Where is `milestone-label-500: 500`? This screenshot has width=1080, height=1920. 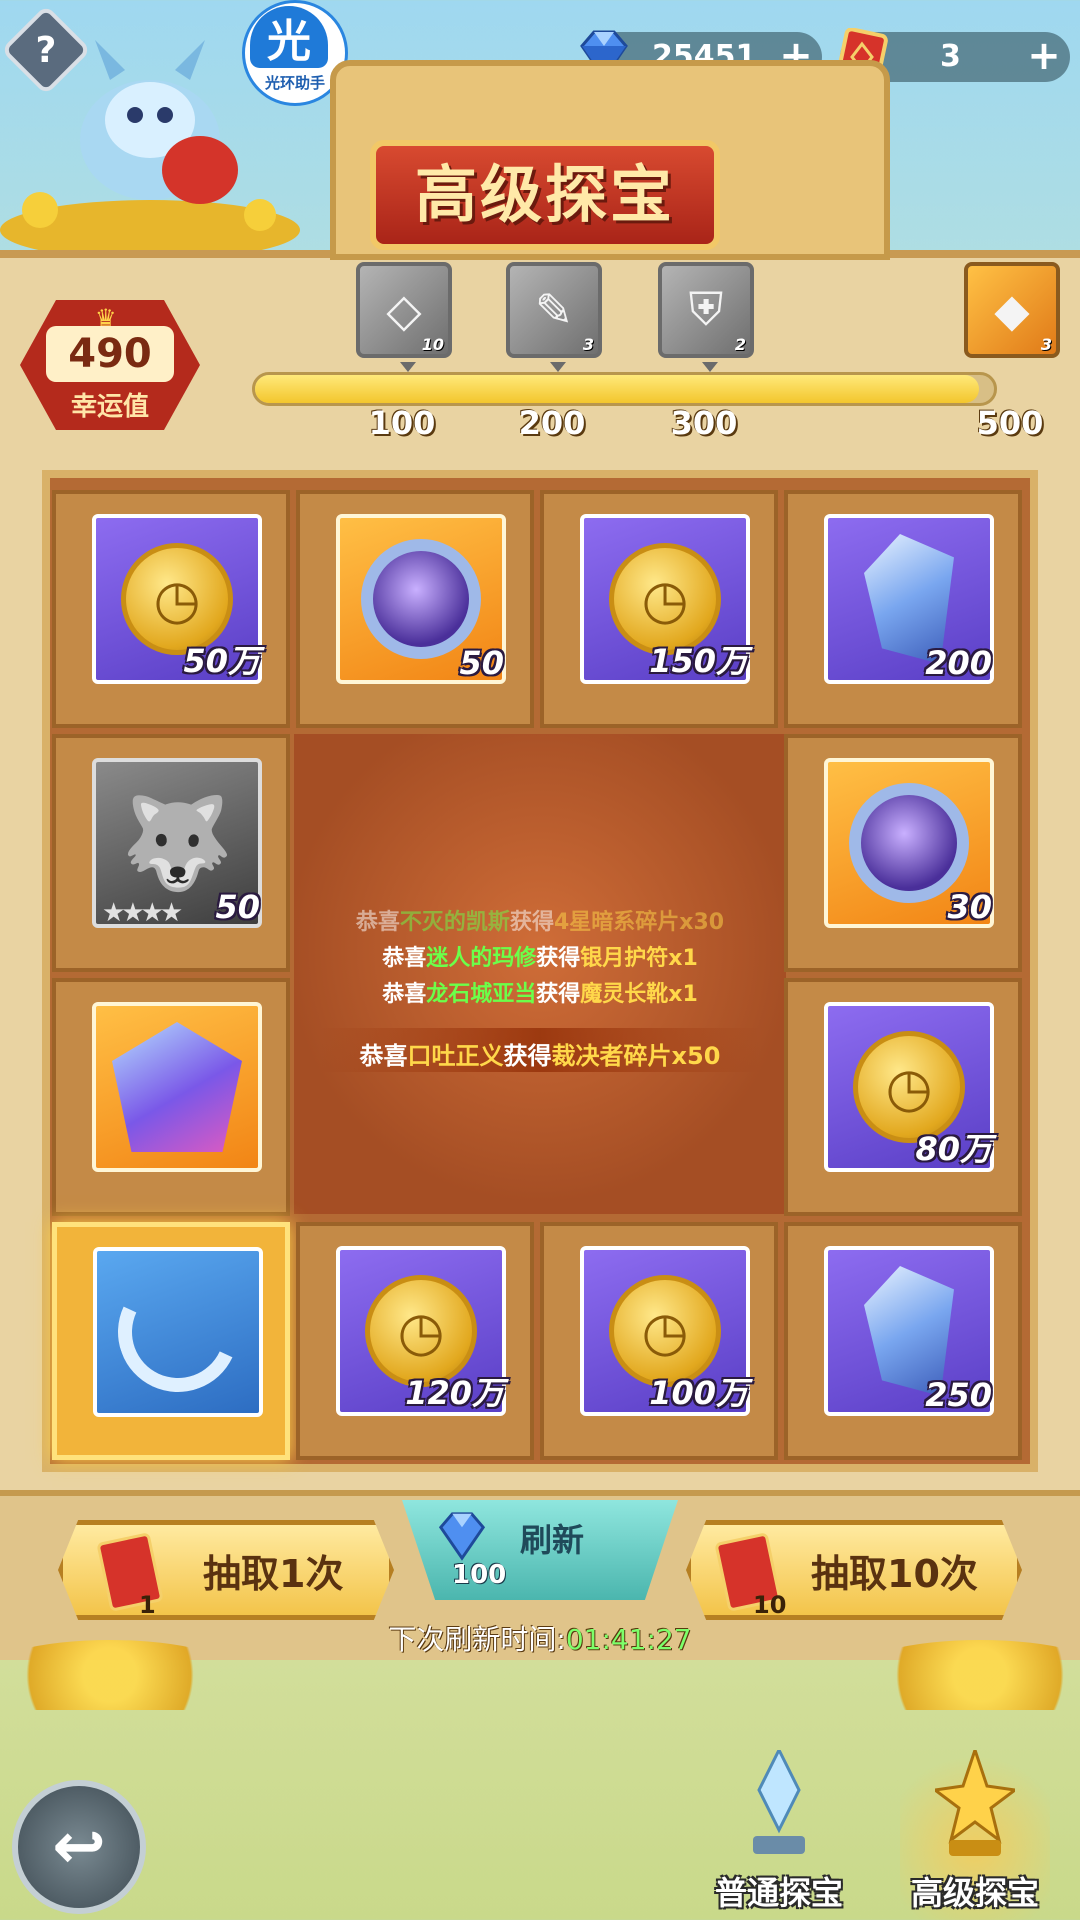 milestone-label-500: 500 is located at coordinates (1010, 423).